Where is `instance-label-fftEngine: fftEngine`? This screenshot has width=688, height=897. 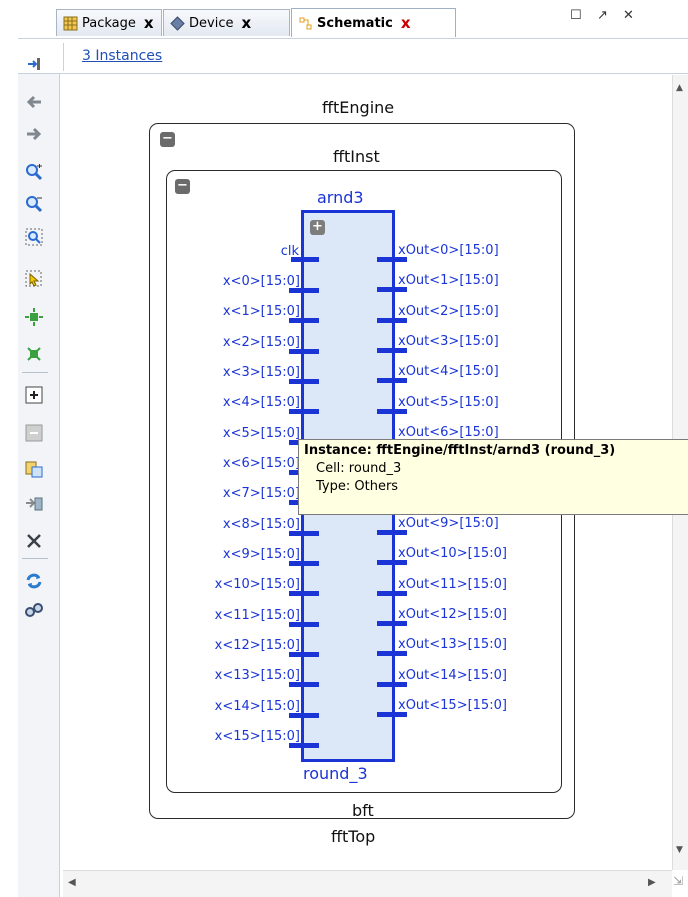
instance-label-fftEngine: fftEngine is located at coordinates (358, 107).